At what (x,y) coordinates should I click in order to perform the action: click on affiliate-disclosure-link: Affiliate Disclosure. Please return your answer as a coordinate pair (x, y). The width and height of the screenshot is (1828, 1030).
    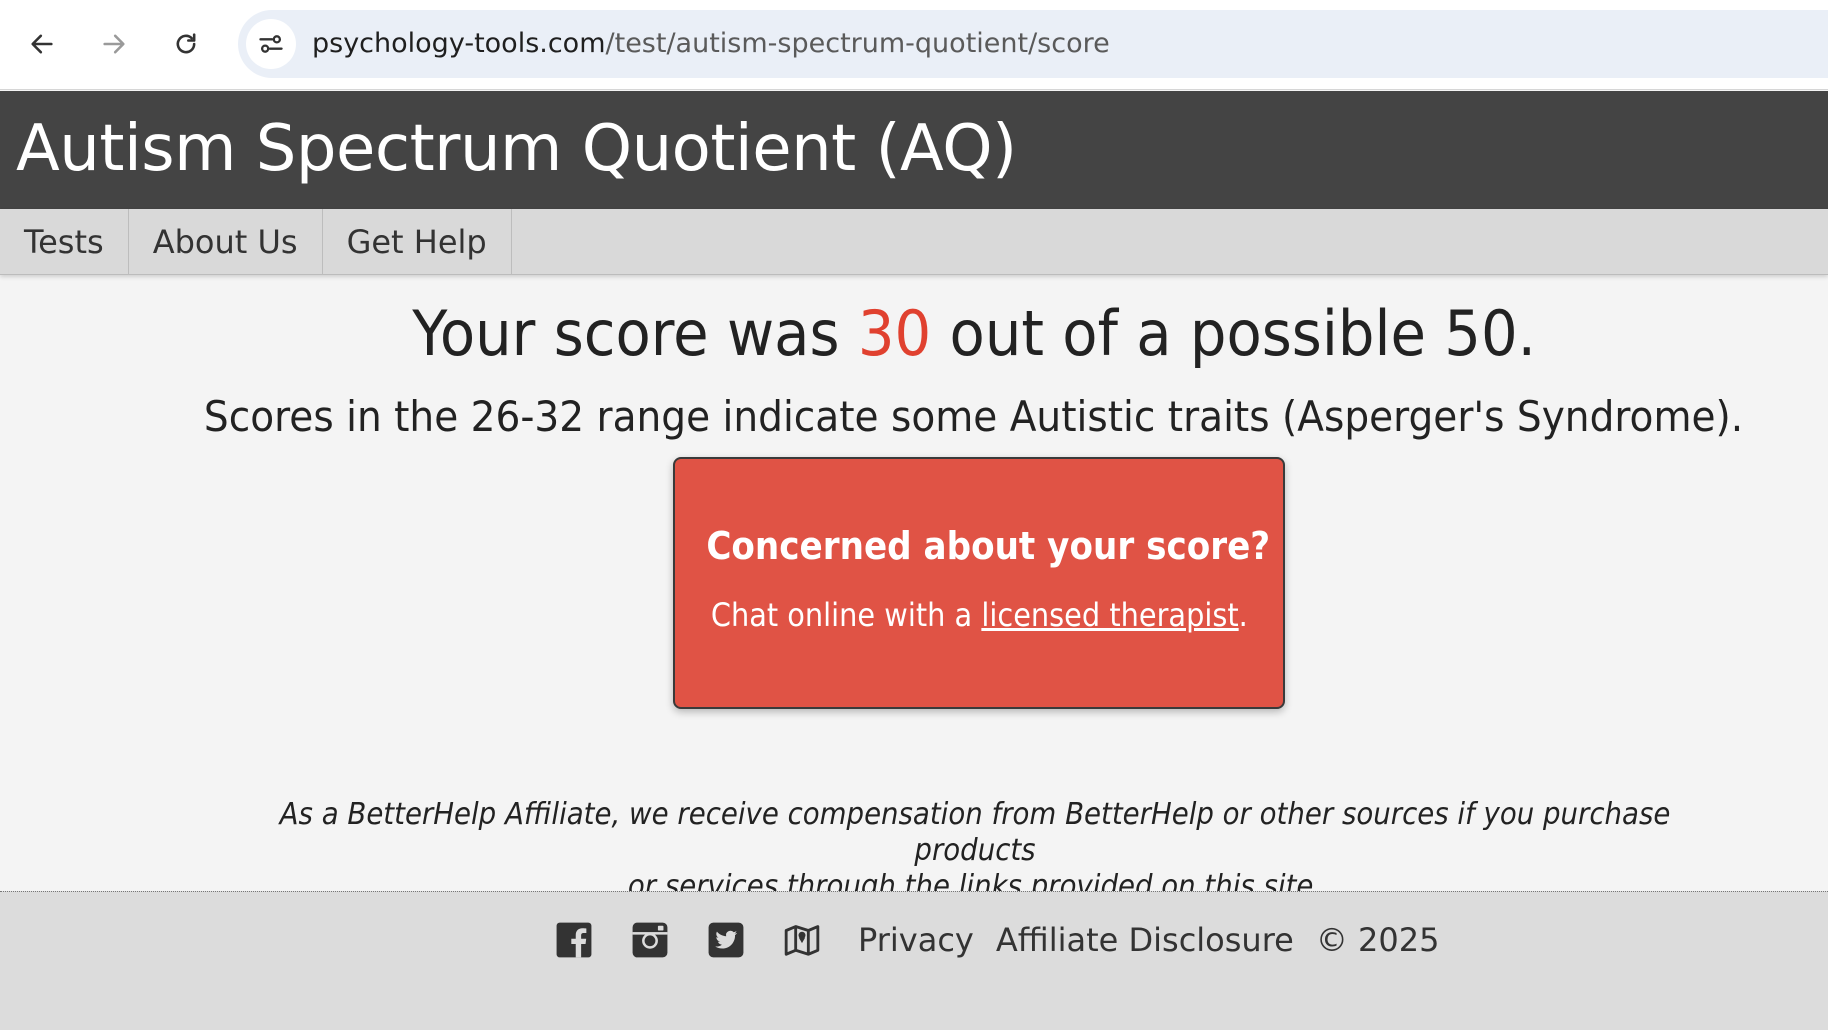
    Looking at the image, I should click on (1145, 940).